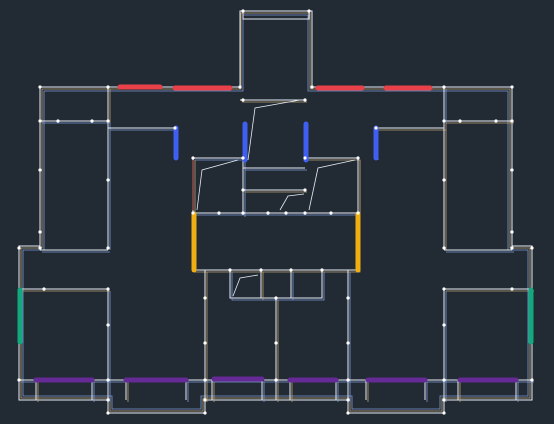 This screenshot has width=554, height=424. I want to click on partition-17-inner, so click(334, 188).